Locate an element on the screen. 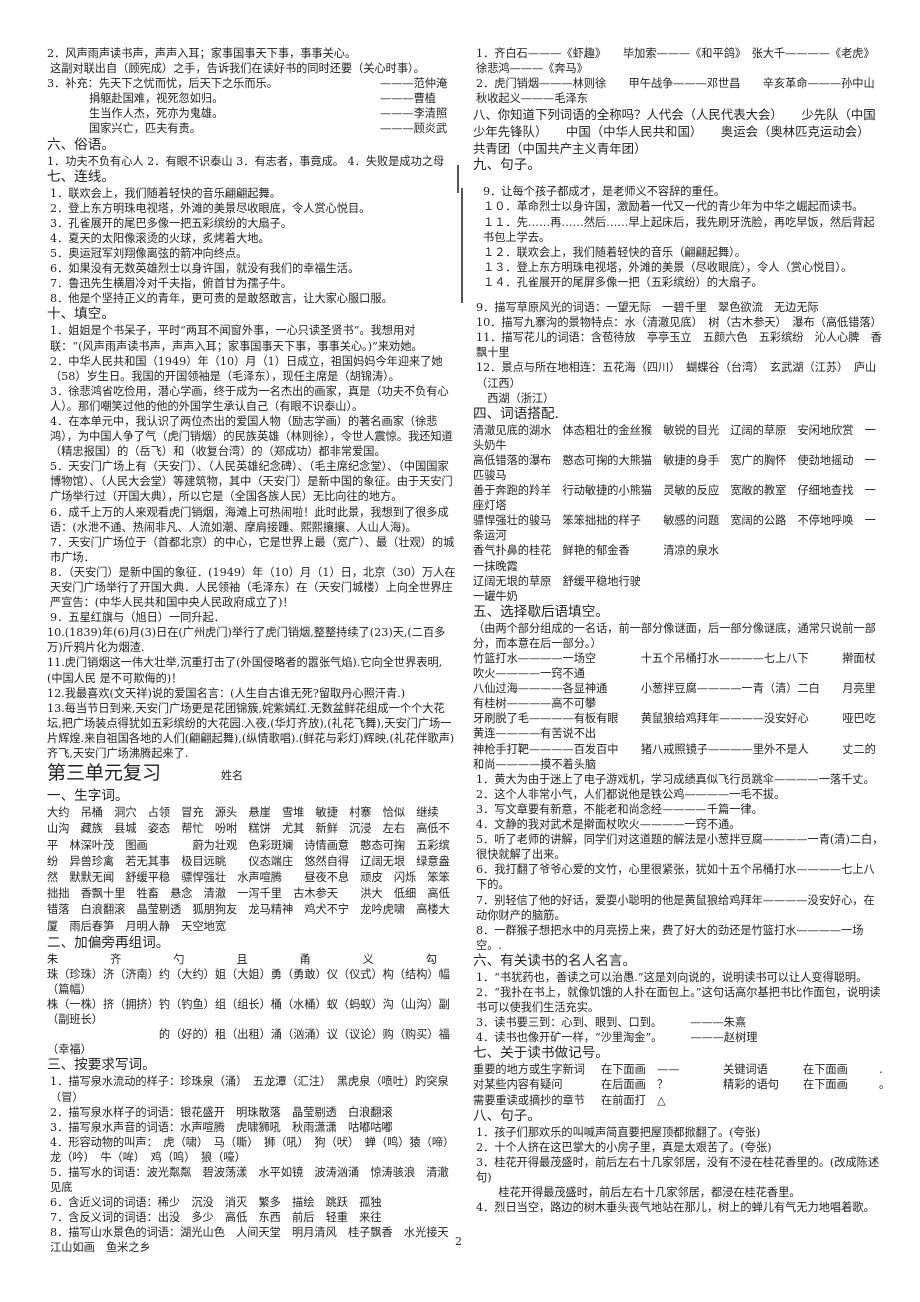 This screenshot has height=1302, width=920. list-item: 9．描写草原风光的词语：一望无际 一碧千里 翠色欲流 无边无际 is located at coordinates (647, 308).